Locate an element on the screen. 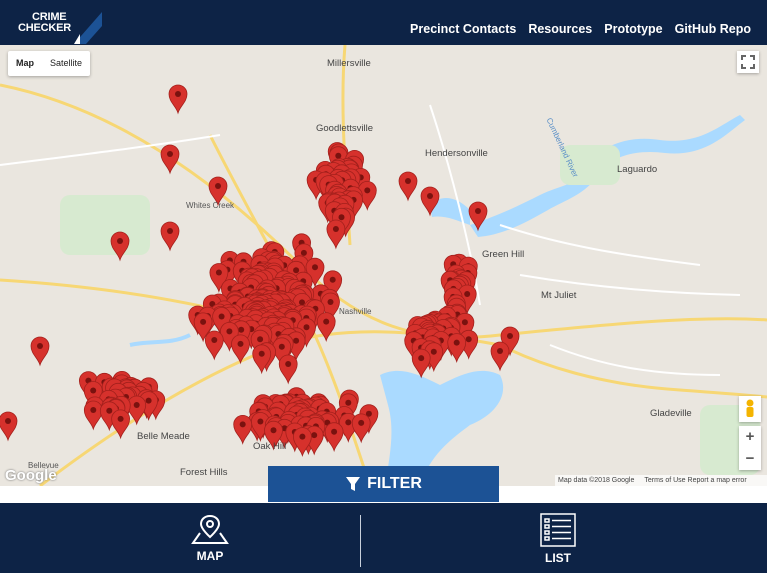  zoom-control: + − is located at coordinates (750, 448).